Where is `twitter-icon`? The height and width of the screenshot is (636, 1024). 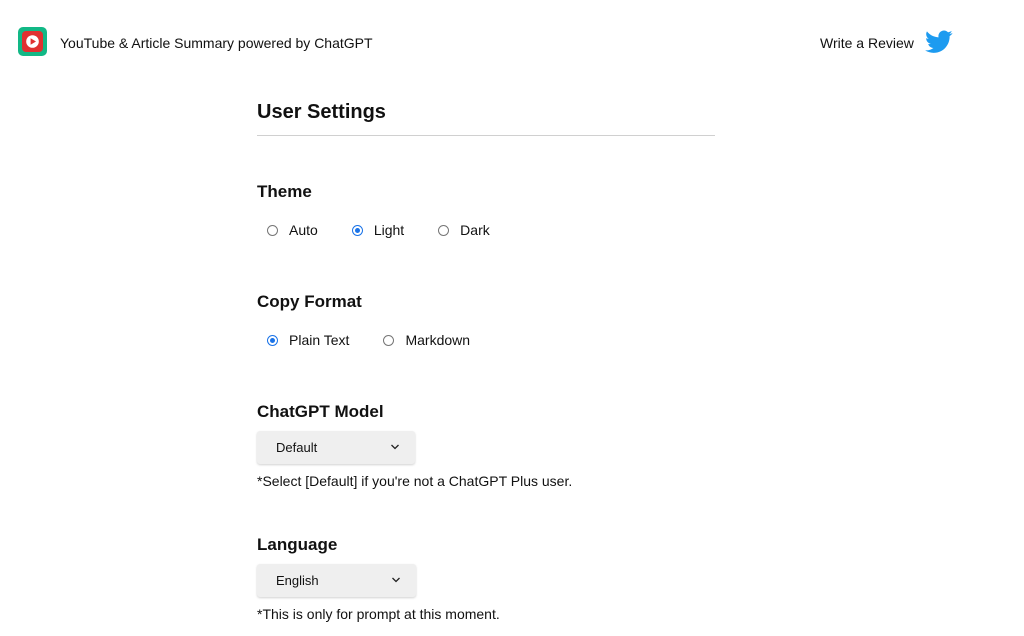
twitter-icon is located at coordinates (939, 42).